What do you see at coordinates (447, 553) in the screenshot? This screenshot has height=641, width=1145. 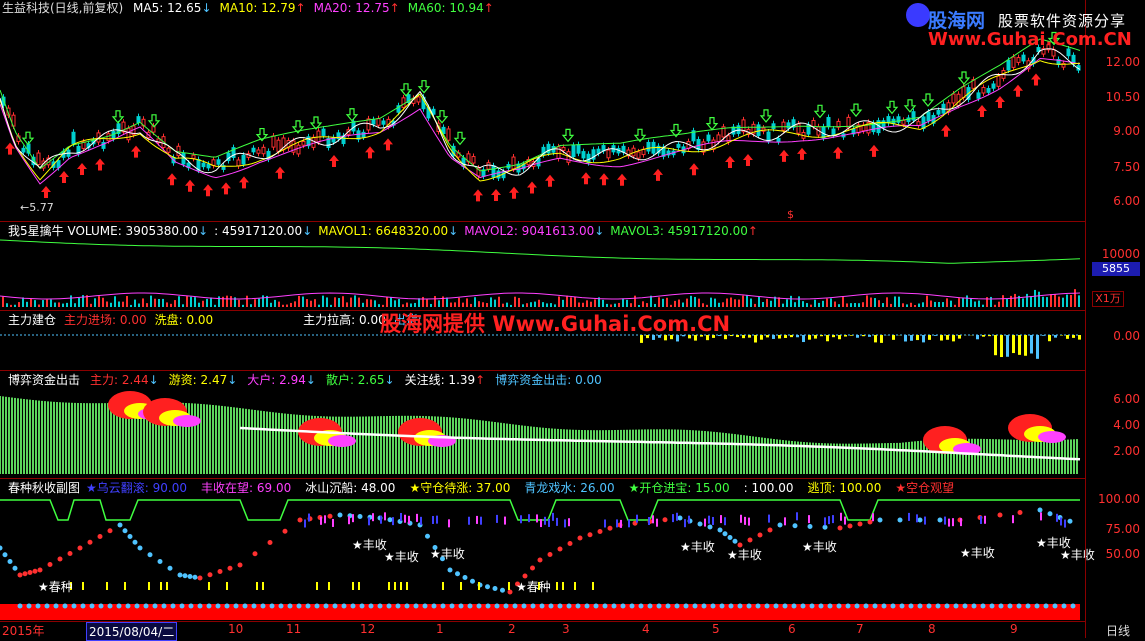 I see `signal-label: ★丰收` at bounding box center [447, 553].